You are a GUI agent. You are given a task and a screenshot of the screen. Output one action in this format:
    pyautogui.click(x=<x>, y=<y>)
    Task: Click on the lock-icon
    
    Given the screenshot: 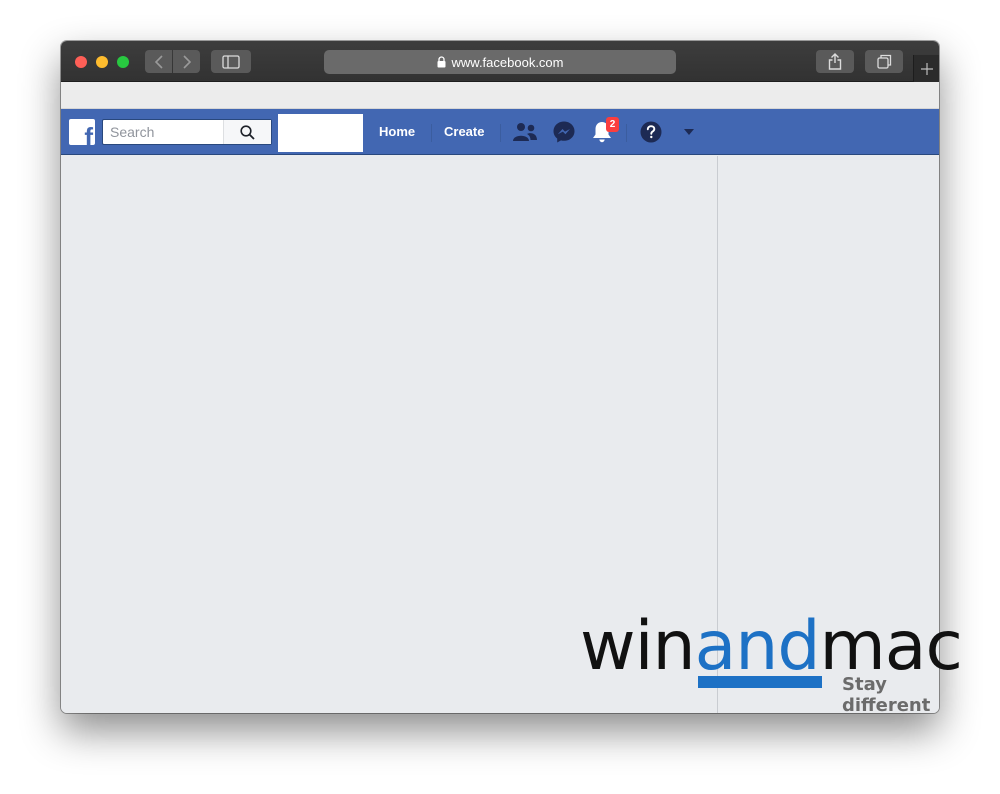 What is the action you would take?
    pyautogui.click(x=441, y=62)
    